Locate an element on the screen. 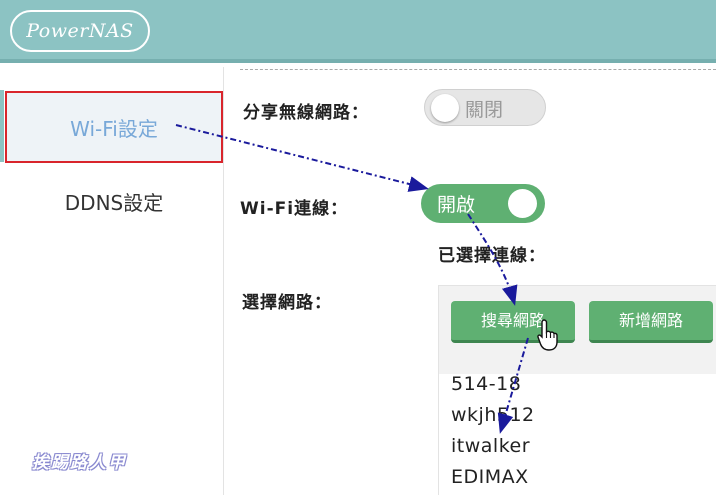  add-network-button: 新增網路 is located at coordinates (651, 322).